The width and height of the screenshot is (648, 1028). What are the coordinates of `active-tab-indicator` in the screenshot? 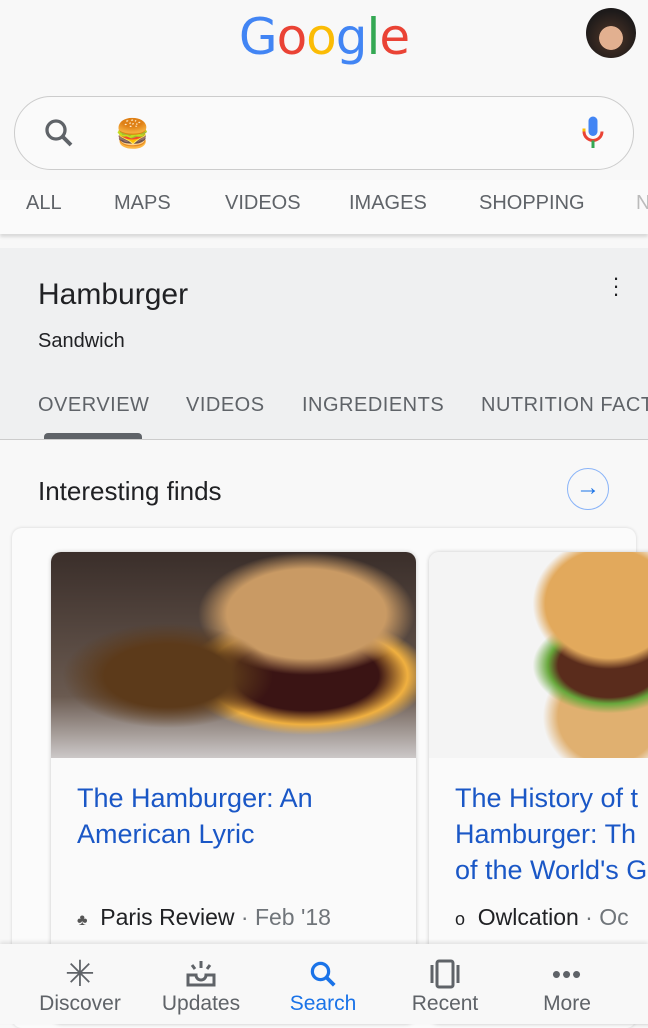 It's located at (93, 436).